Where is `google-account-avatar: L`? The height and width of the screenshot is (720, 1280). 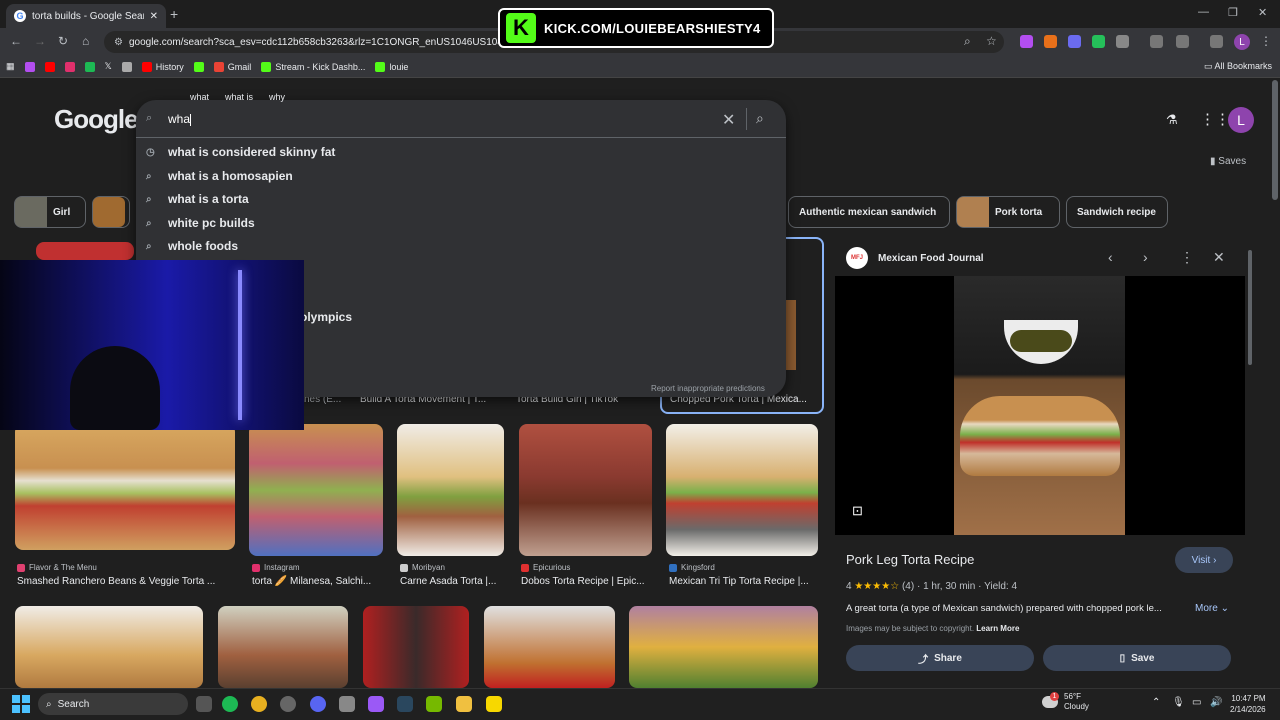 google-account-avatar: L is located at coordinates (1241, 120).